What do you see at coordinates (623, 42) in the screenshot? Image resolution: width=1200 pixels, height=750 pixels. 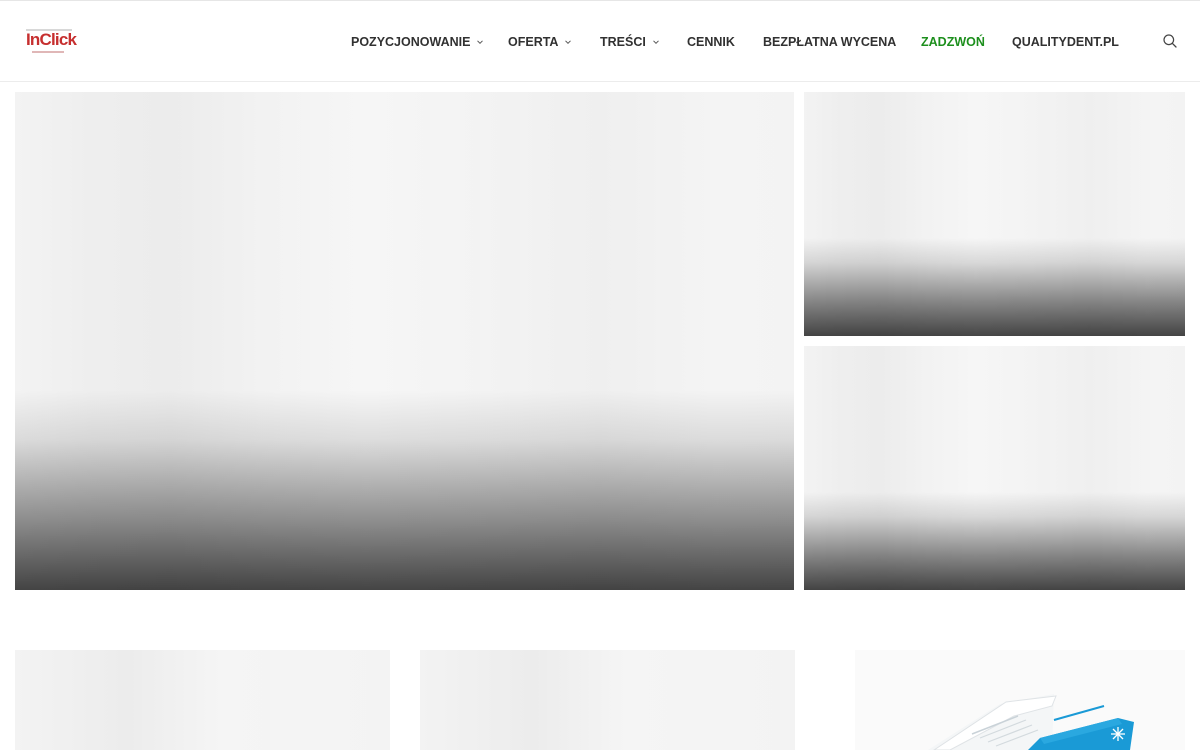 I see `nav-item-label: TREŚCI` at bounding box center [623, 42].